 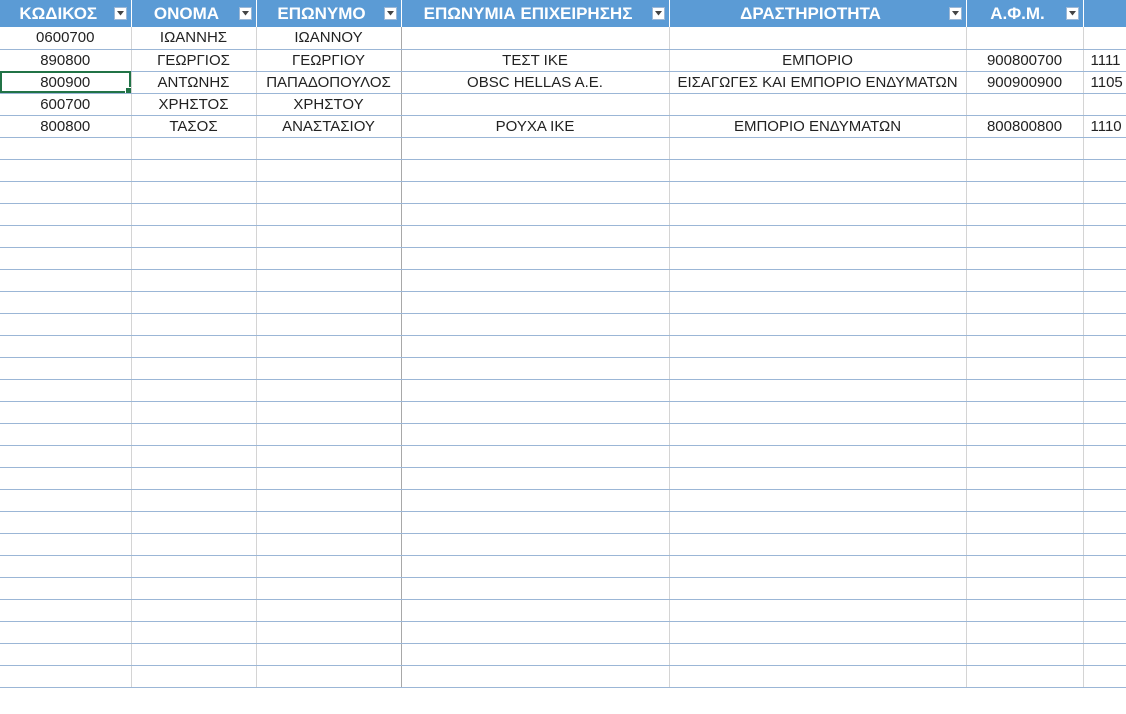 What do you see at coordinates (1104, 82) in the screenshot?
I see `cell-extra: 1105` at bounding box center [1104, 82].